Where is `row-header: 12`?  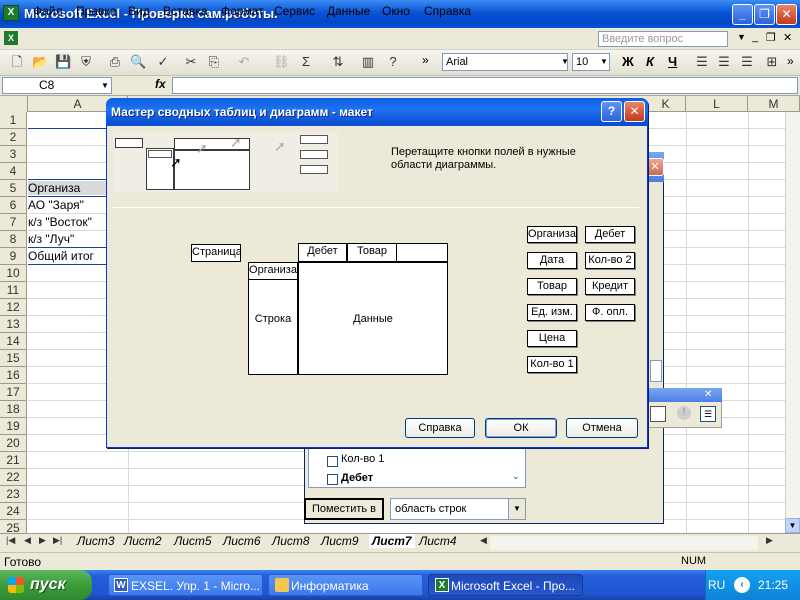
row-header: 12 is located at coordinates (13, 307).